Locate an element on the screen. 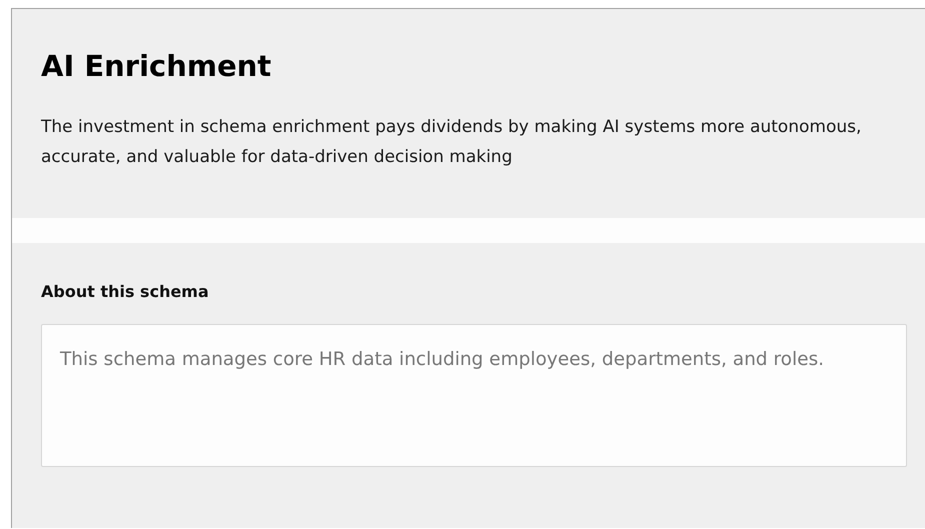 Image resolution: width=925 pixels, height=529 pixels. description-text: The investment in schema enrichment pays dividends by making AI systems more autonomous, accurate, and valuable for data-driven decision making is located at coordinates (451, 142).